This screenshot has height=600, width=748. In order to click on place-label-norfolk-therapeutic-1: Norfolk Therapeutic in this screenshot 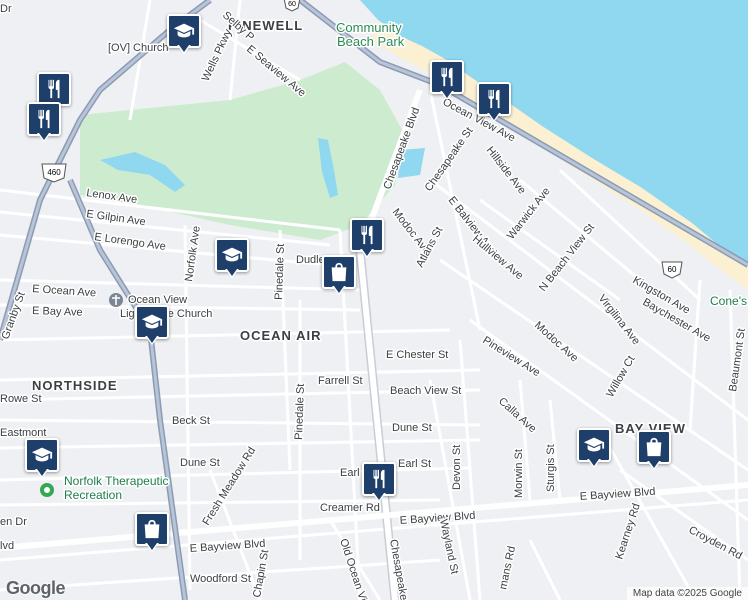, I will do `click(117, 481)`.